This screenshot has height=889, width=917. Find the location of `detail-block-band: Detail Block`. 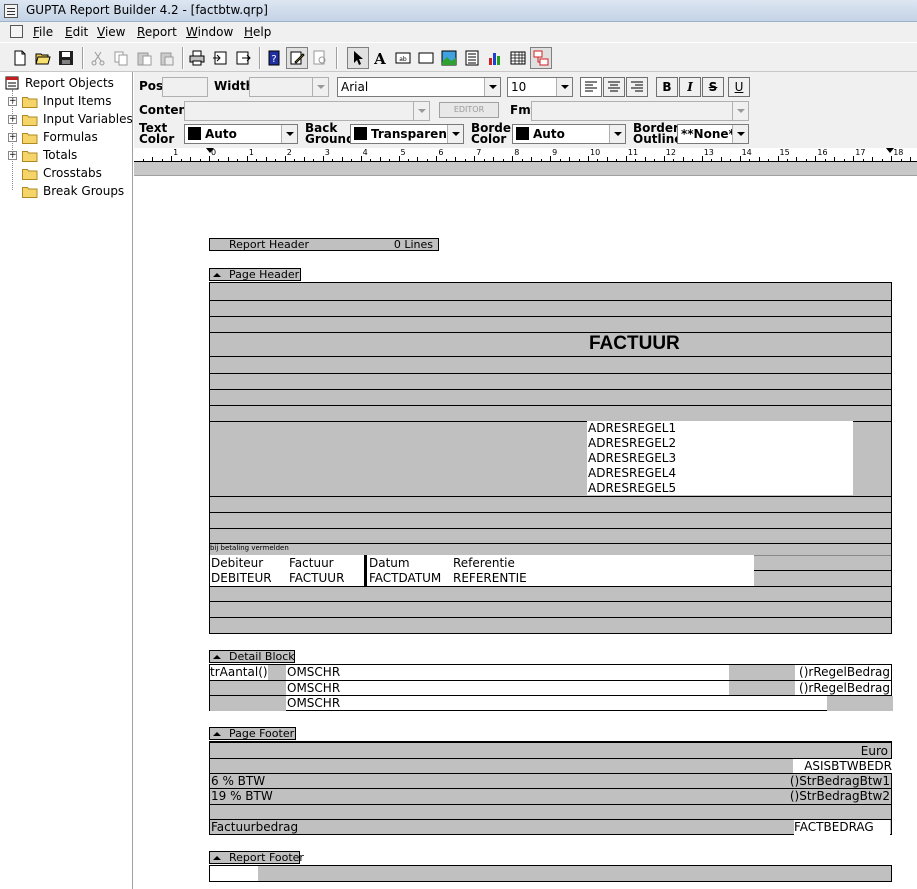

detail-block-band: Detail Block is located at coordinates (252, 656).